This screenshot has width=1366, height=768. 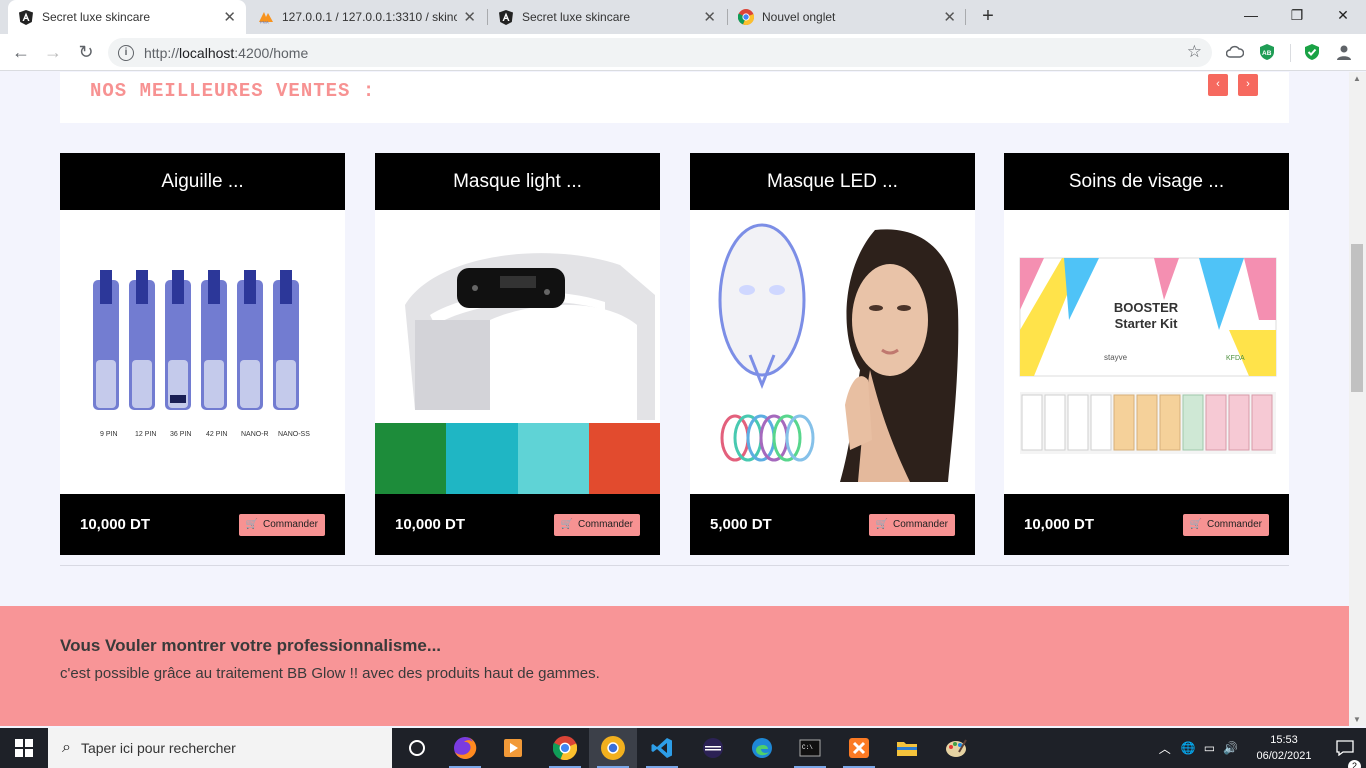 What do you see at coordinates (264, 22) in the screenshot?
I see `svg-text: PMA` at bounding box center [264, 22].